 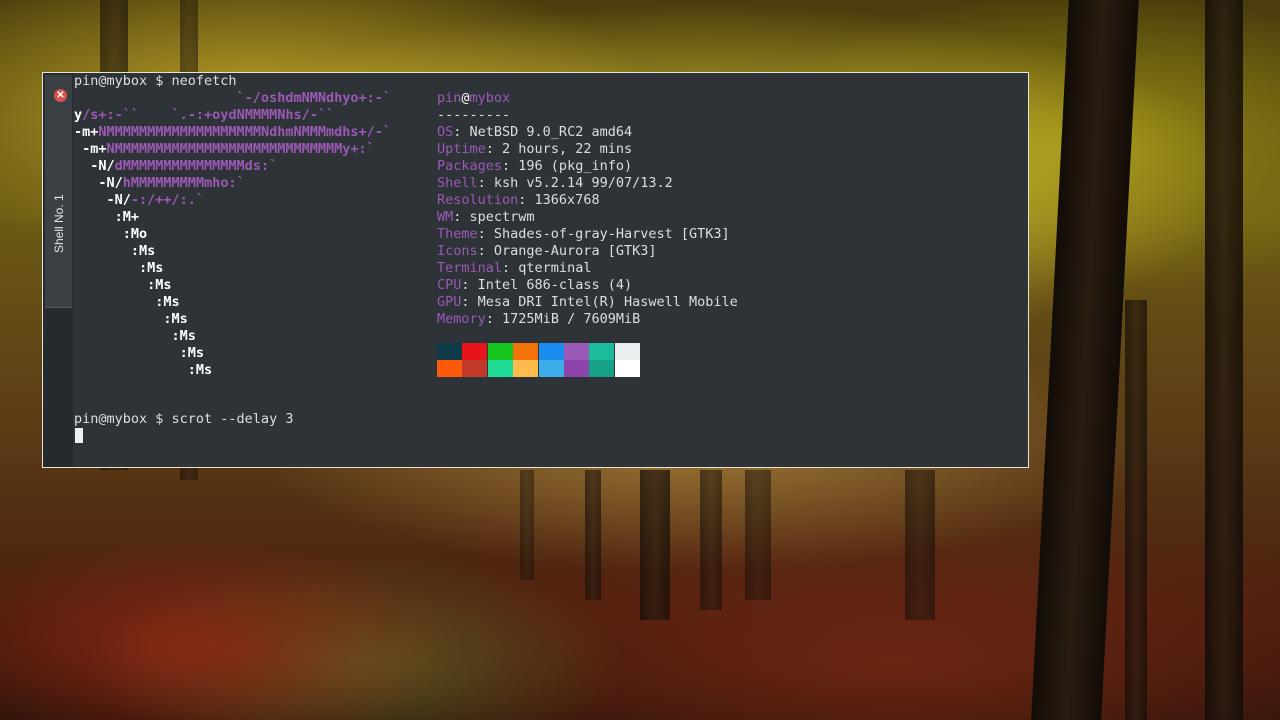 I want to click on close-icon: ✕, so click(x=60, y=95).